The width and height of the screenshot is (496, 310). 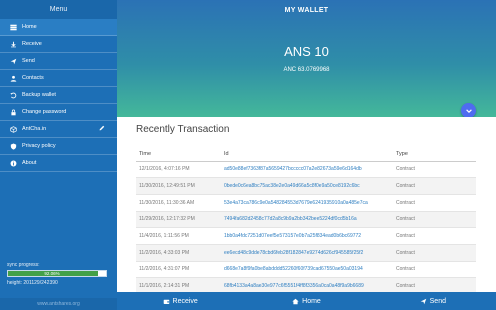 I want to click on receive-button: Receive, so click(x=180, y=301).